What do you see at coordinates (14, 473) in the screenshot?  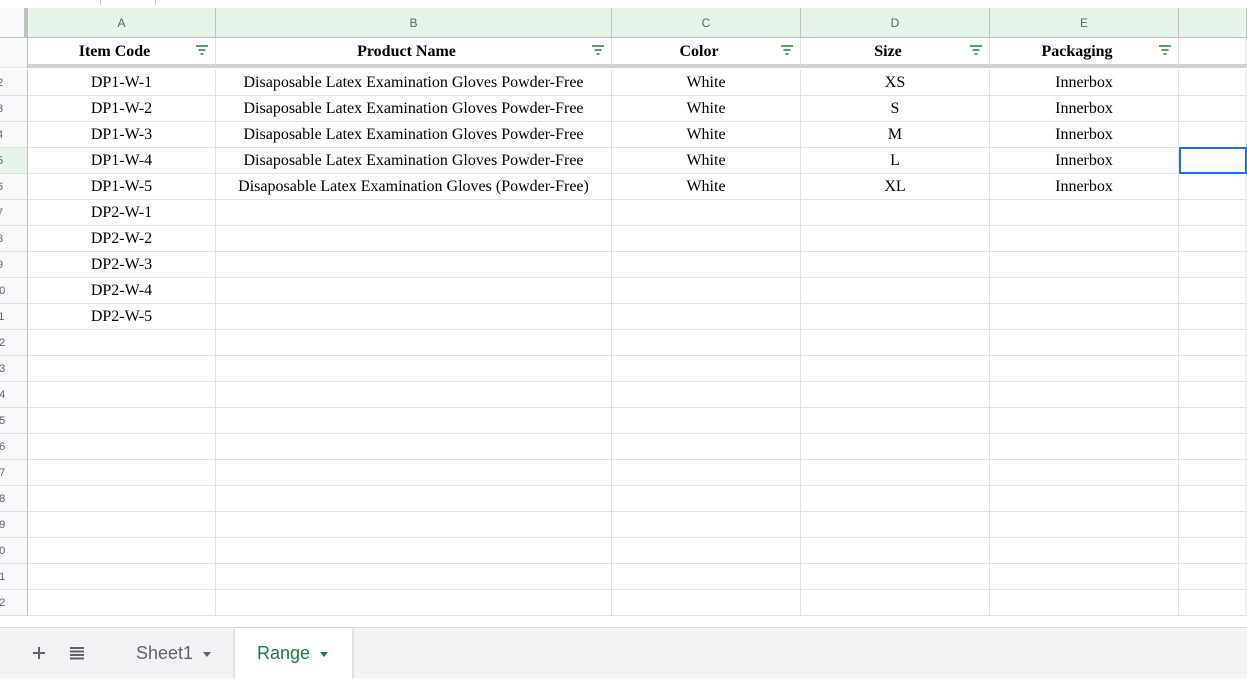 I see `row-header: 17` at bounding box center [14, 473].